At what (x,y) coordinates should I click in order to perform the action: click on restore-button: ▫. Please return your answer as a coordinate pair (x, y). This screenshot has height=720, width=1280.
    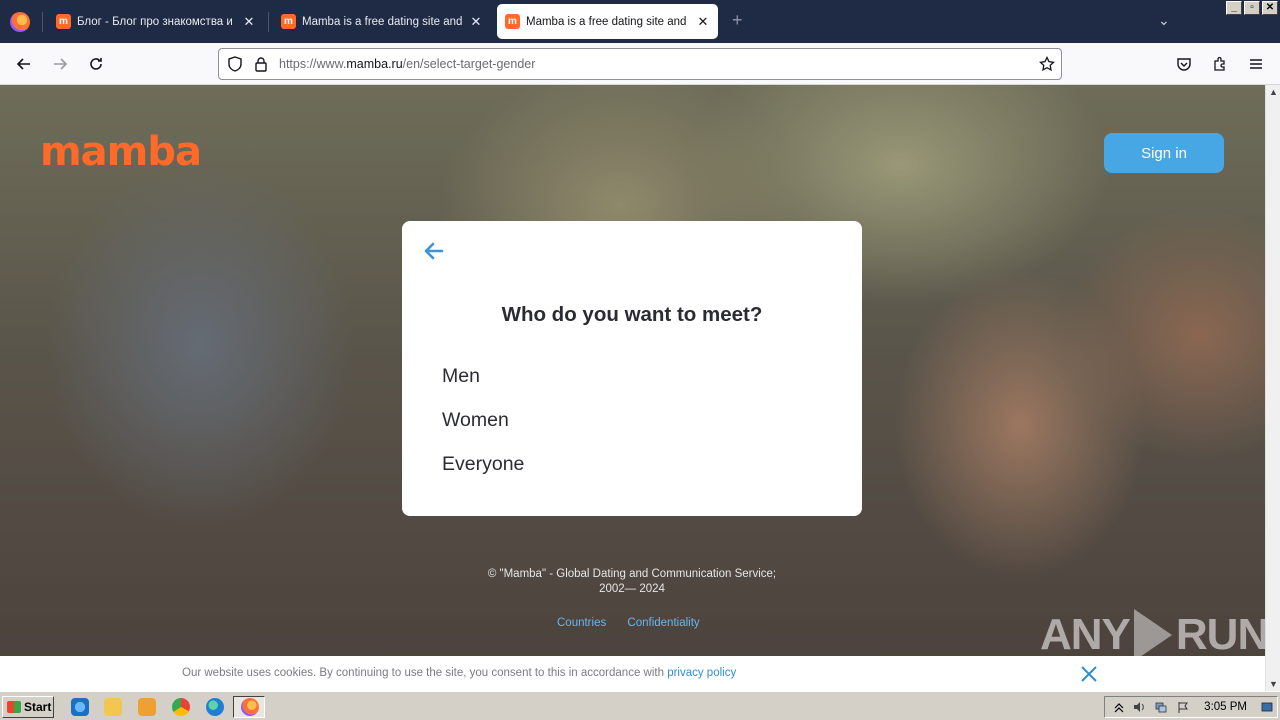
    Looking at the image, I should click on (1252, 8).